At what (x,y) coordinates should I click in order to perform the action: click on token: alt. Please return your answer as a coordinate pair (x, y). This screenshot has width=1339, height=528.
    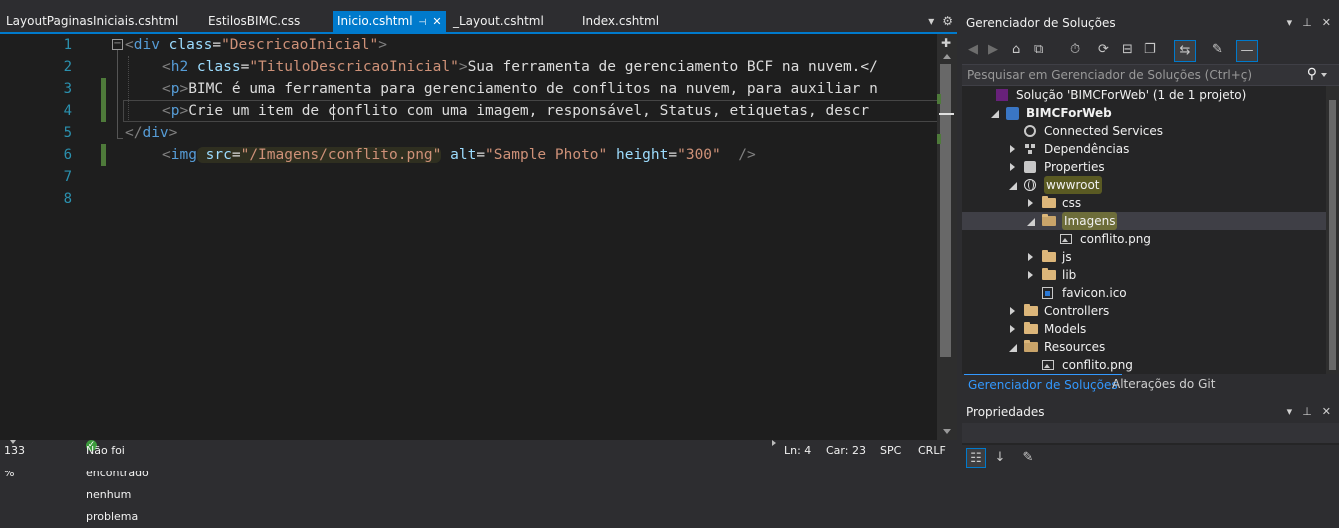
    Looking at the image, I should click on (459, 155).